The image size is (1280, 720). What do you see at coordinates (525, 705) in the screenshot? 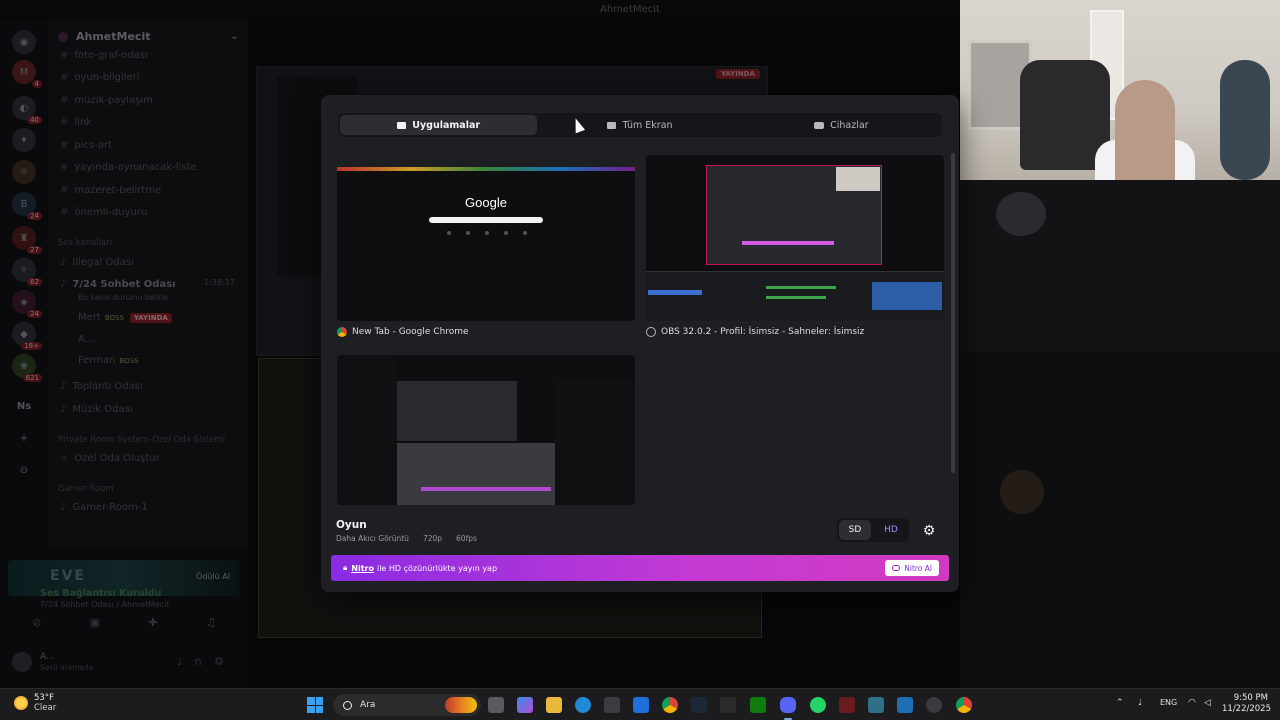
I see `copilot-icon` at bounding box center [525, 705].